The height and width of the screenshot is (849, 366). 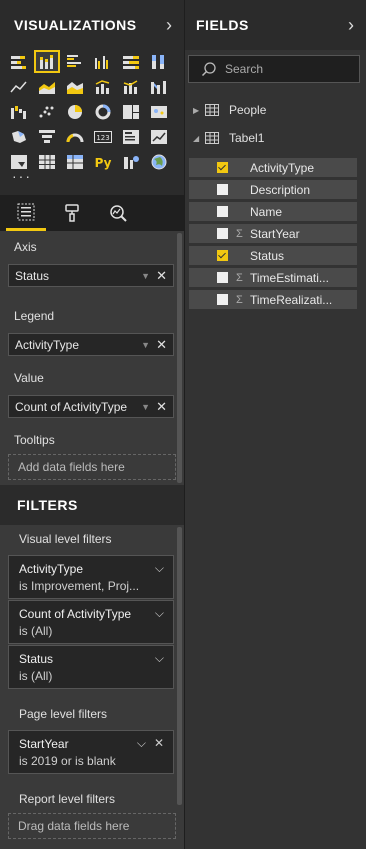 What do you see at coordinates (228, 138) in the screenshot?
I see `table-tabel1: ◢ Tabel1` at bounding box center [228, 138].